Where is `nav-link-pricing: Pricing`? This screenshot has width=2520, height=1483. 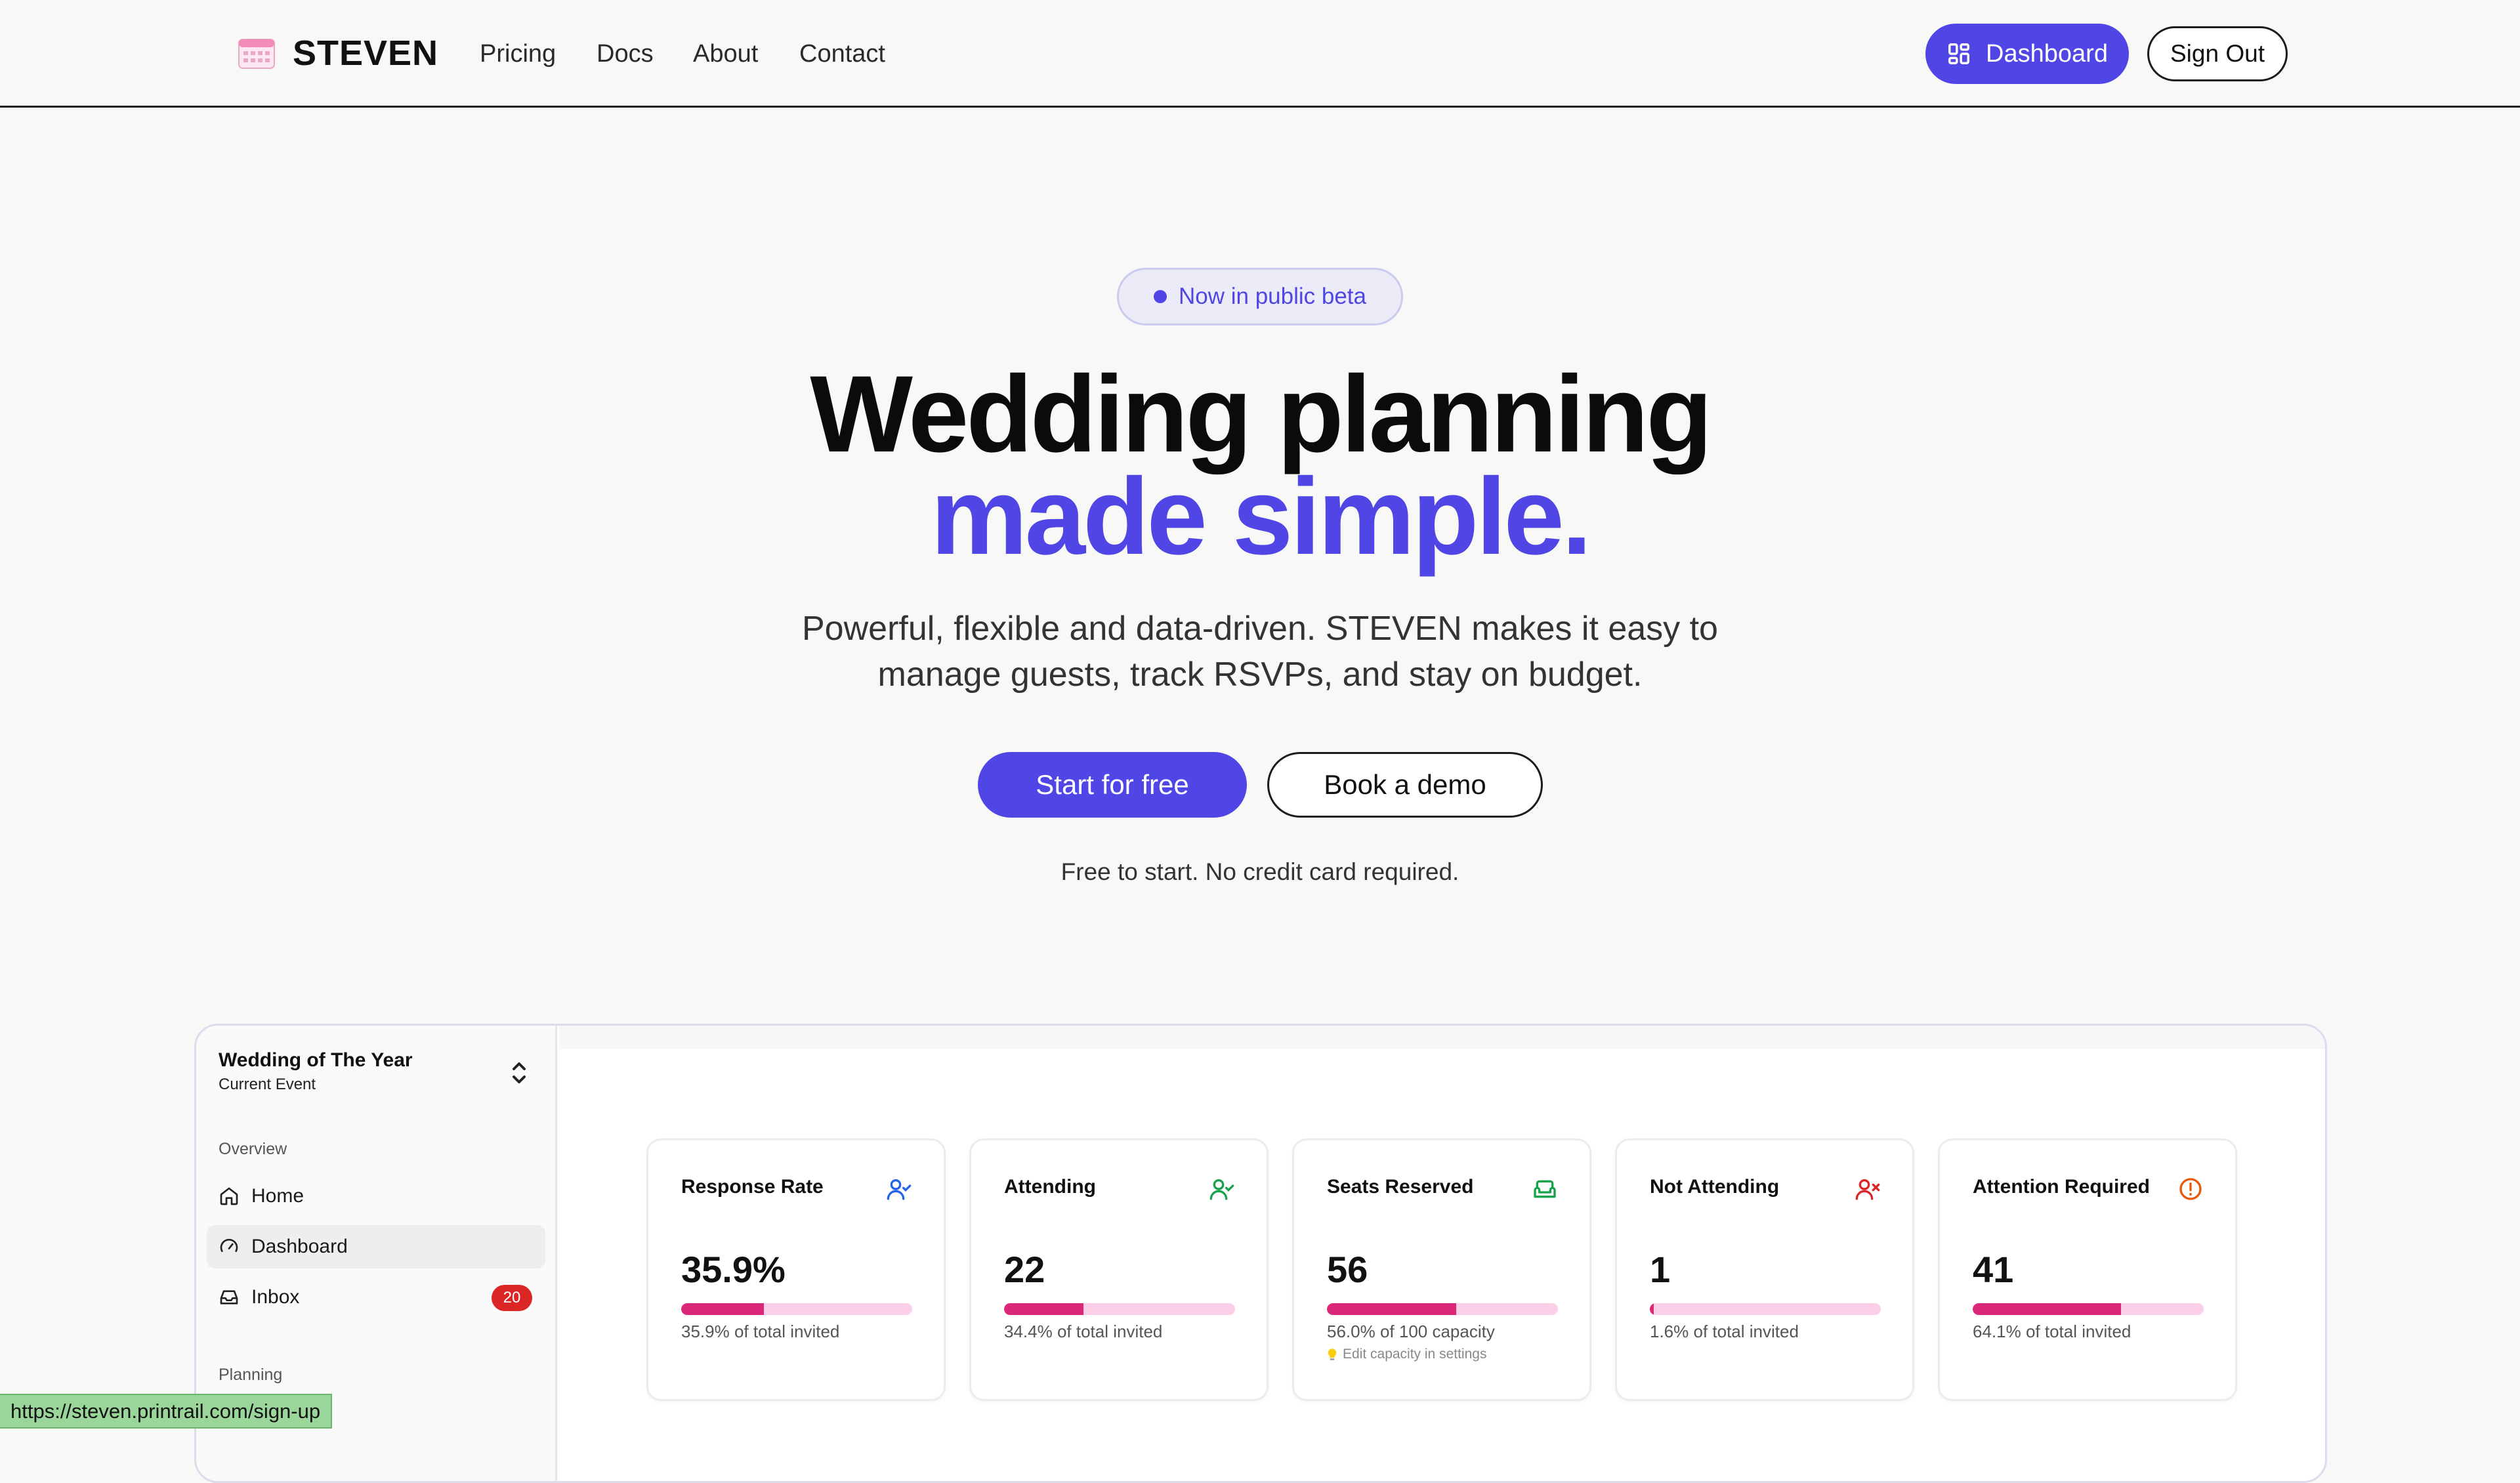 nav-link-pricing: Pricing is located at coordinates (518, 54).